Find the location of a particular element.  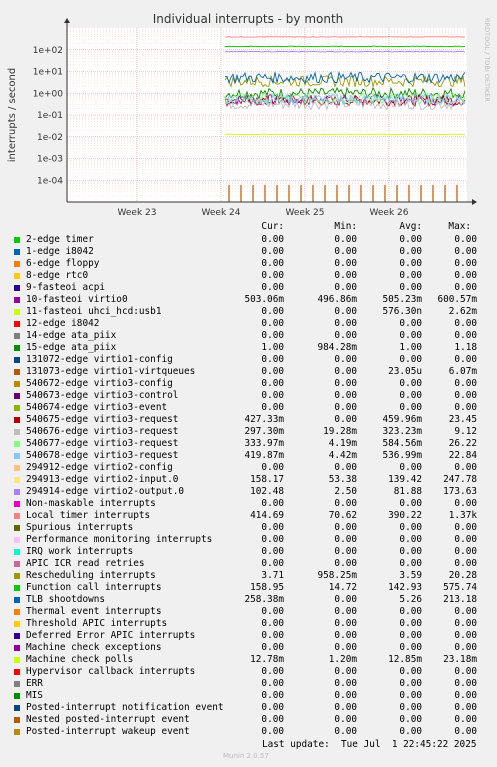

legend-label: Deferred Error APIC interrupts is located at coordinates (111, 635).